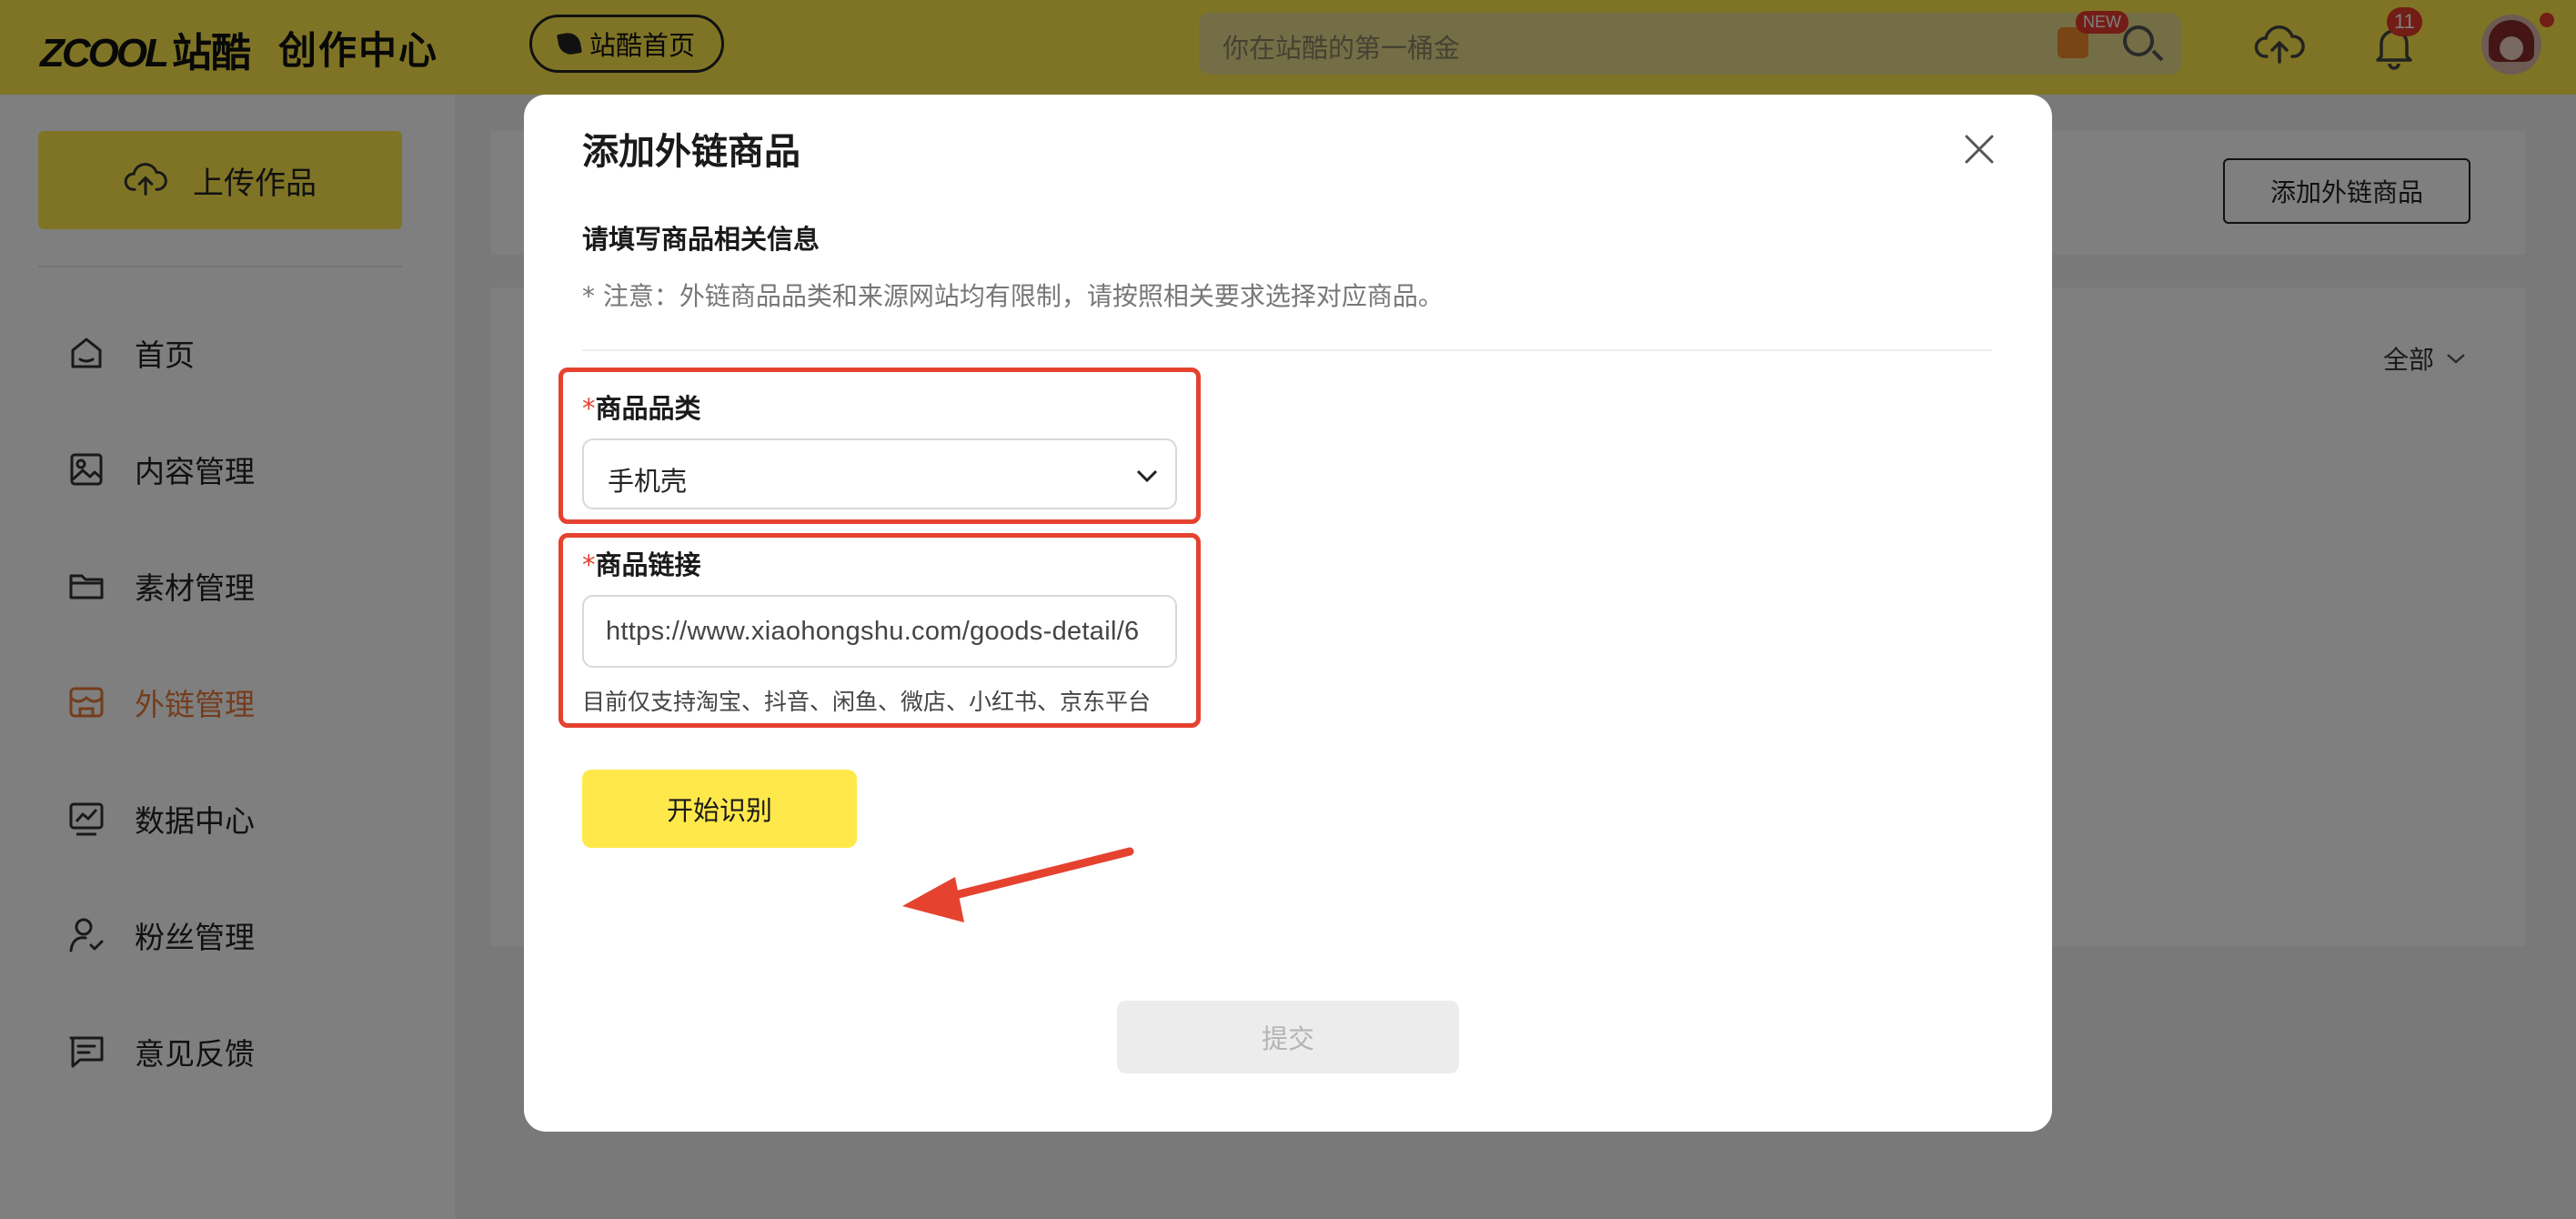 This screenshot has height=1219, width=2576. What do you see at coordinates (648, 408) in the screenshot?
I see `category-label-text: 商品品类` at bounding box center [648, 408].